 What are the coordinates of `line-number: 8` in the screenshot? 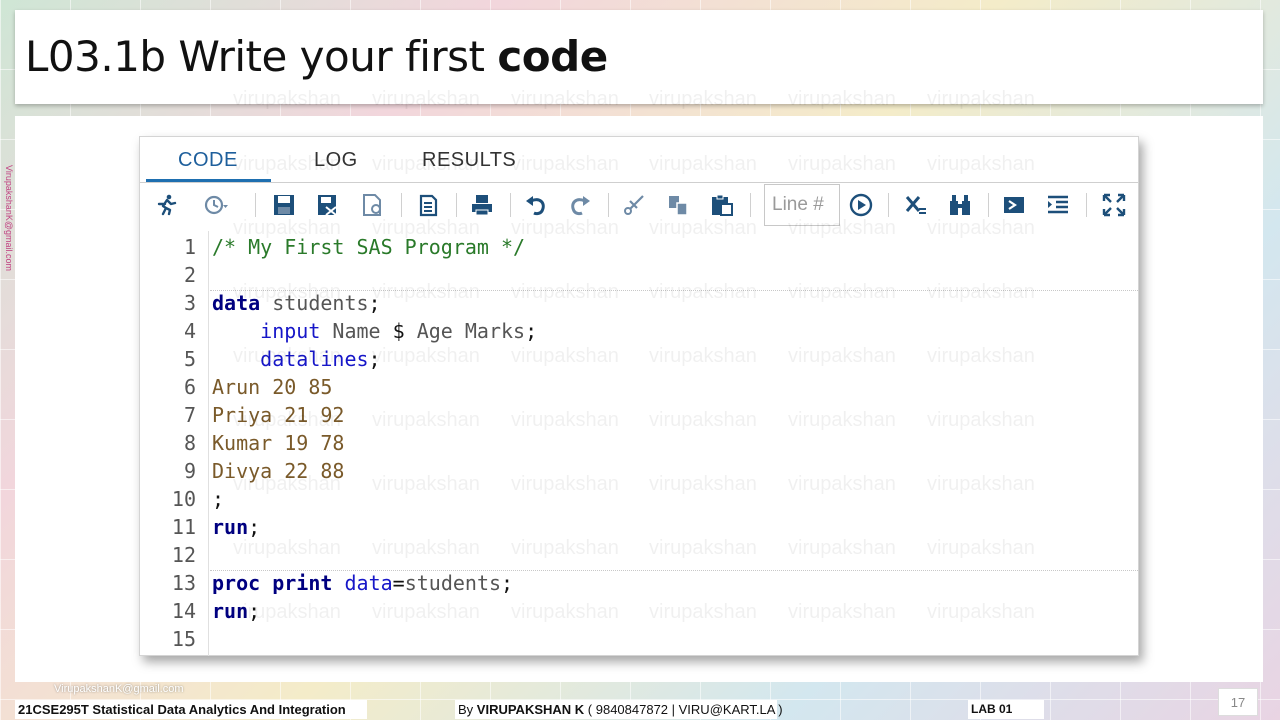 It's located at (189, 443).